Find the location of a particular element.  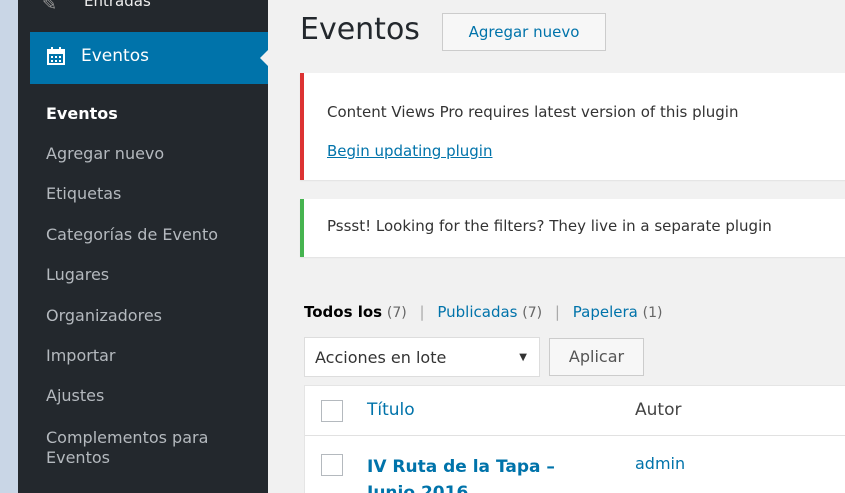

row-checkbox is located at coordinates (332, 465).